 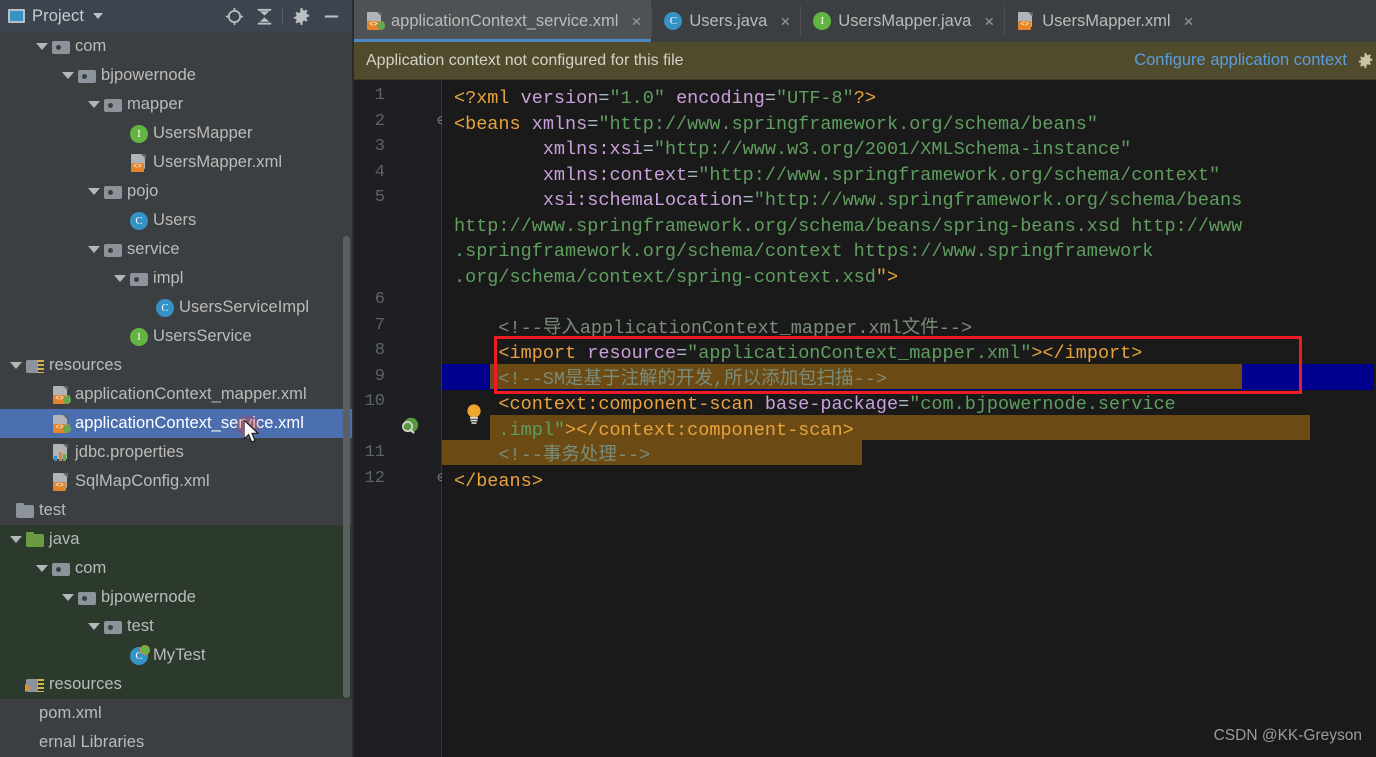 I want to click on gear-icon, so click(x=301, y=16).